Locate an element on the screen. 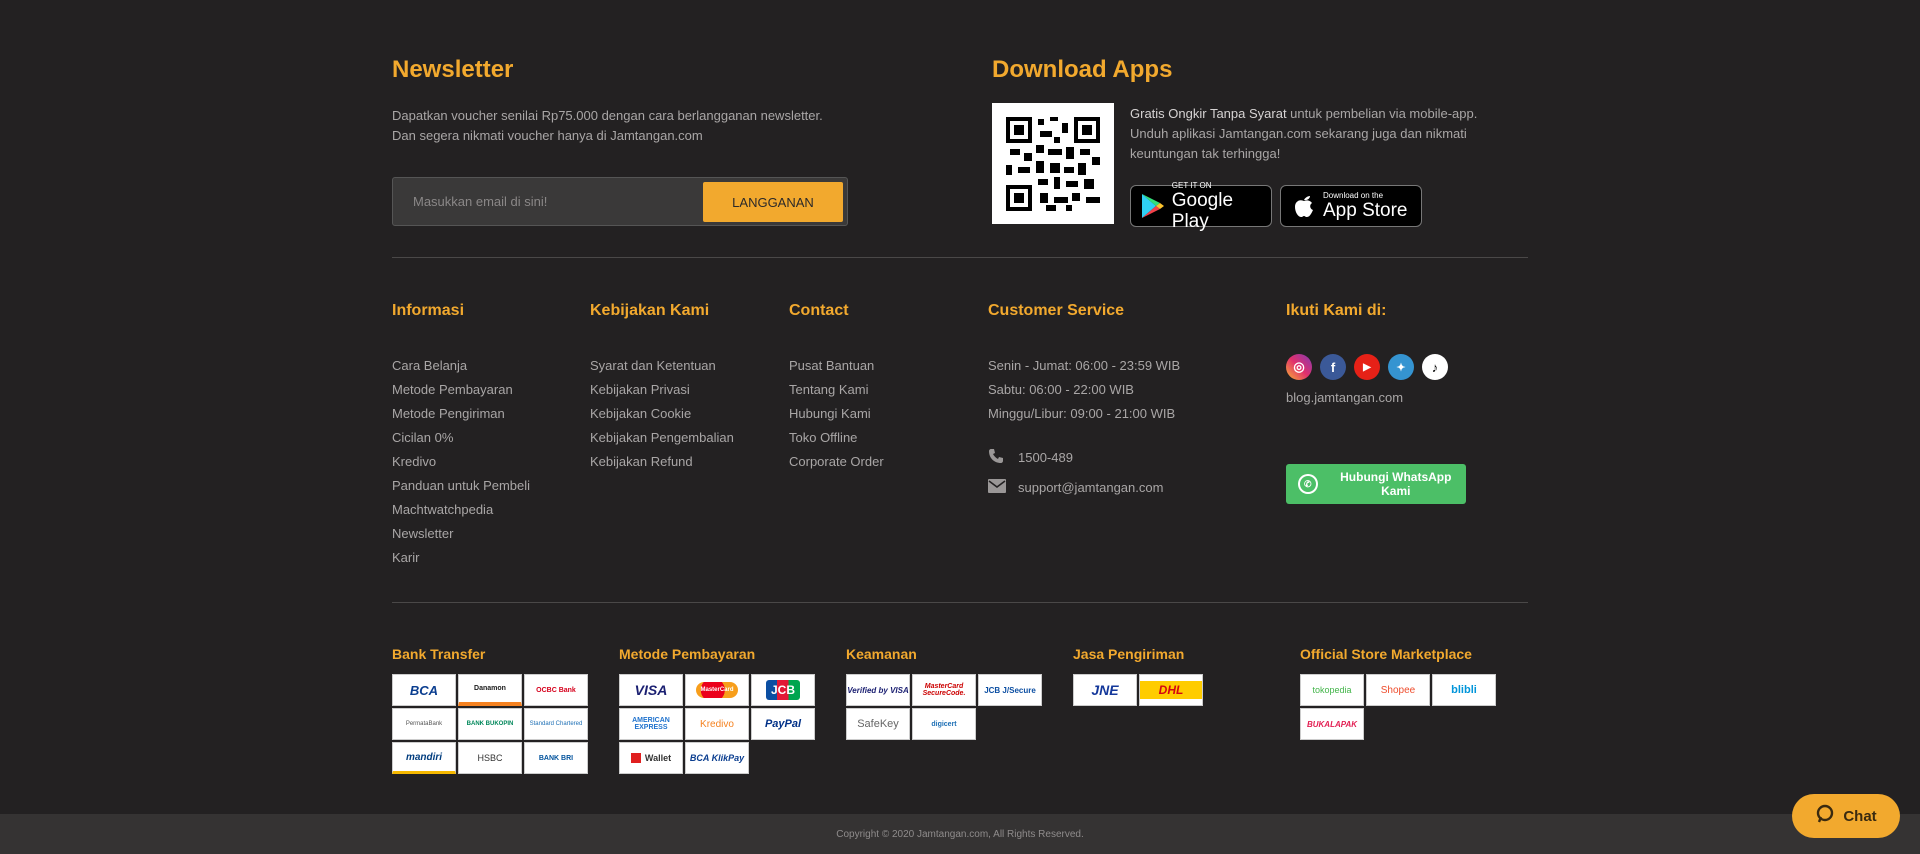 The width and height of the screenshot is (1920, 854). cs-title: Customer Service is located at coordinates (1056, 310).